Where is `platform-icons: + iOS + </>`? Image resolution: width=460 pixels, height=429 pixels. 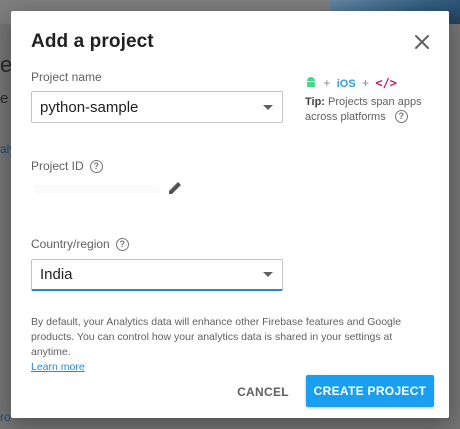 platform-icons: + iOS + </> is located at coordinates (351, 83).